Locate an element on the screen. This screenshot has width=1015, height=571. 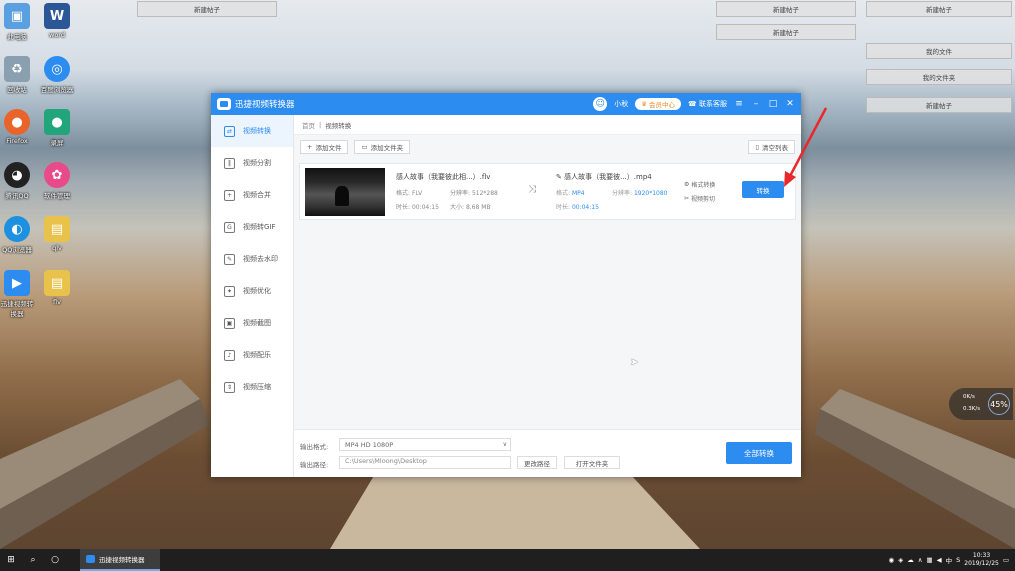
chat-icon: ☎ is located at coordinates (692, 104).